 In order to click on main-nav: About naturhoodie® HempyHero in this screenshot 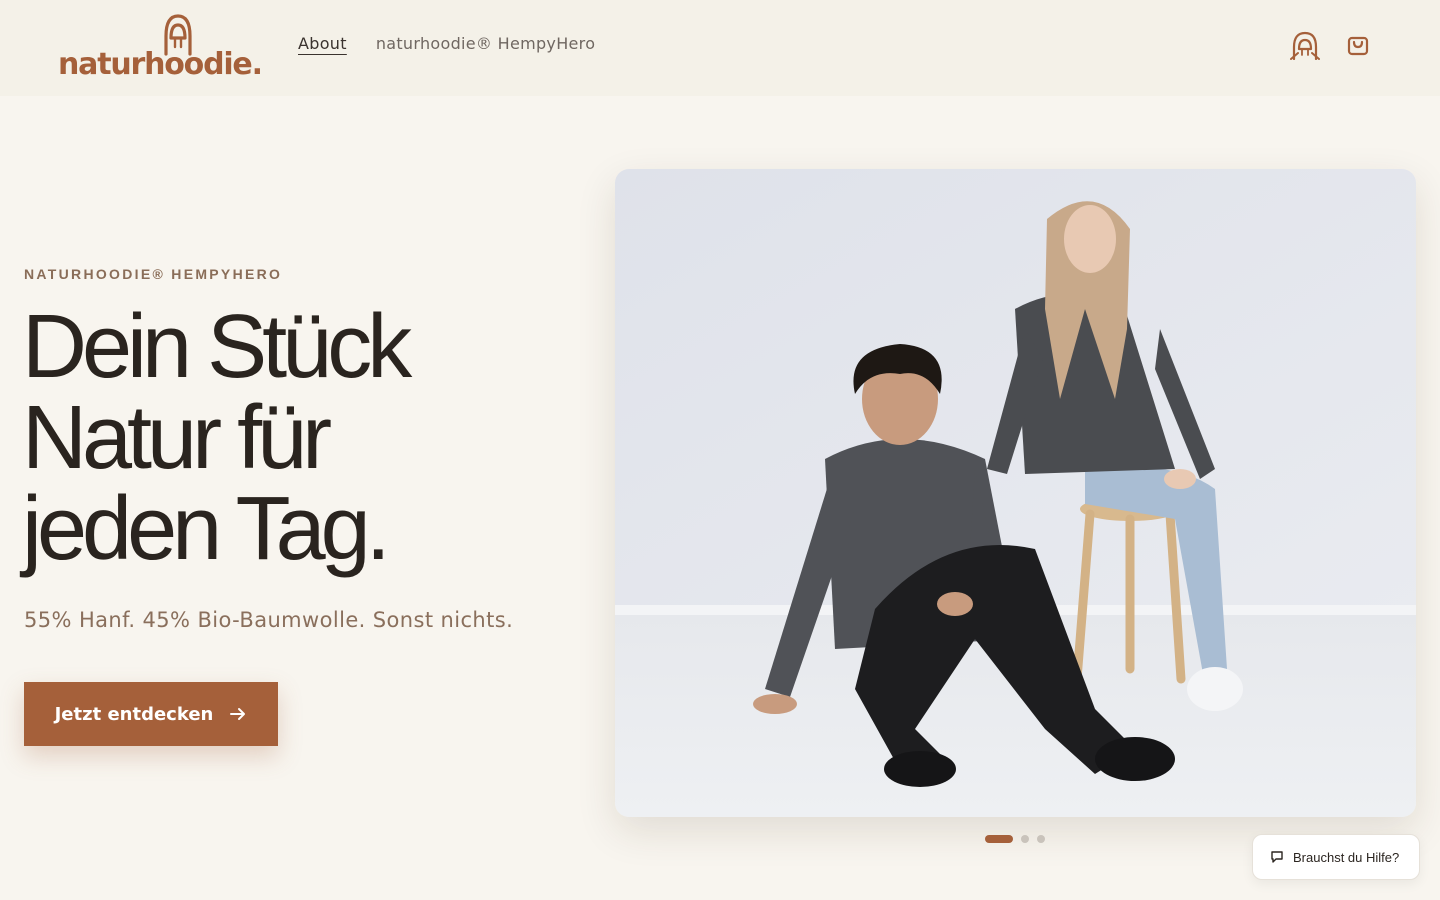, I will do `click(446, 43)`.